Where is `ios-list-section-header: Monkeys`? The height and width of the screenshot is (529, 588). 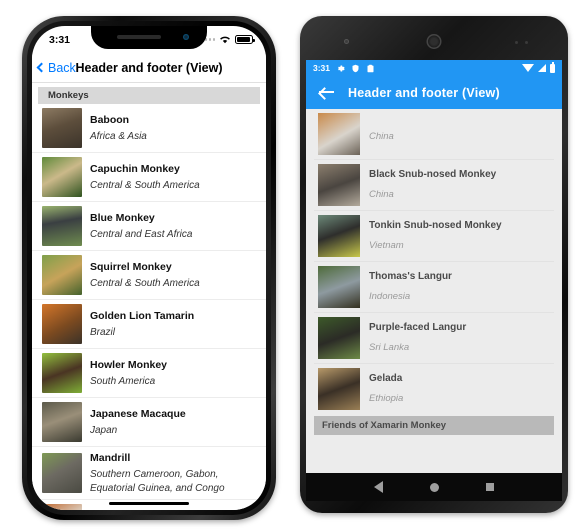 ios-list-section-header: Monkeys is located at coordinates (149, 95).